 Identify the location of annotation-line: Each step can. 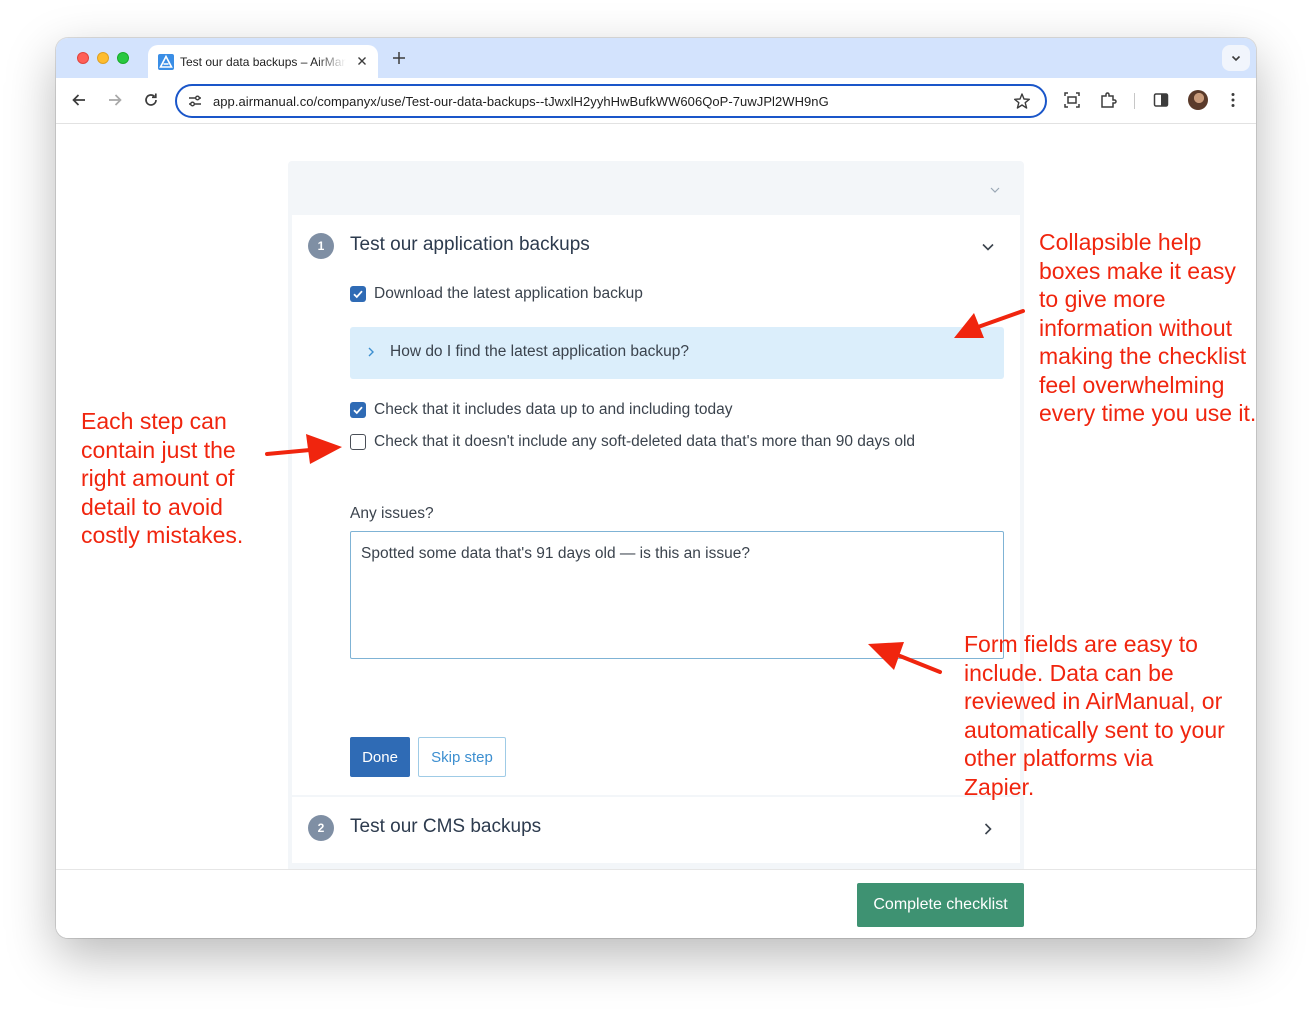
(154, 421).